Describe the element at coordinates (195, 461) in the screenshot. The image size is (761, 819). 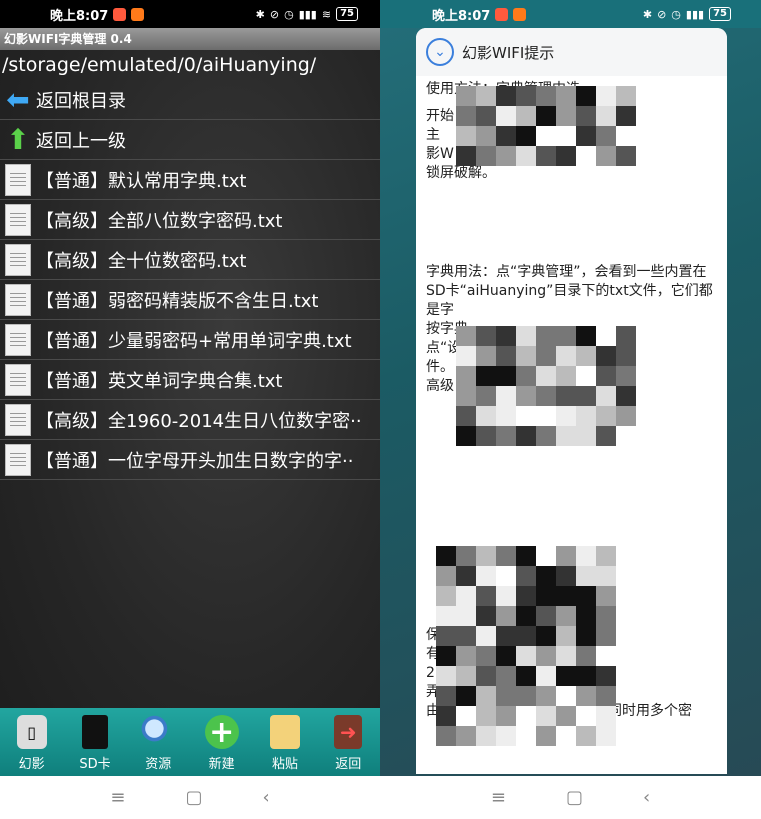
I see `file-name: 【普通】一位字母开头加生日数字的字··` at that location.